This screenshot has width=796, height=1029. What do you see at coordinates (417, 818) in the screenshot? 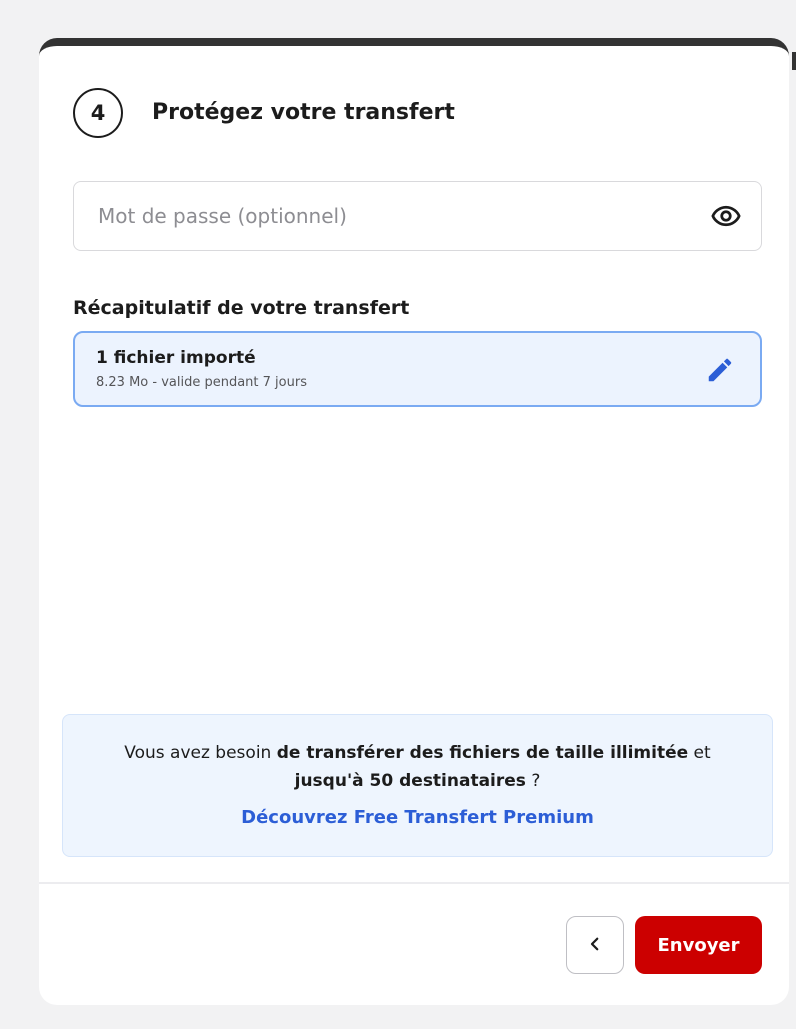
I see `premium-link: Découvrez Free Transfert Premium` at bounding box center [417, 818].